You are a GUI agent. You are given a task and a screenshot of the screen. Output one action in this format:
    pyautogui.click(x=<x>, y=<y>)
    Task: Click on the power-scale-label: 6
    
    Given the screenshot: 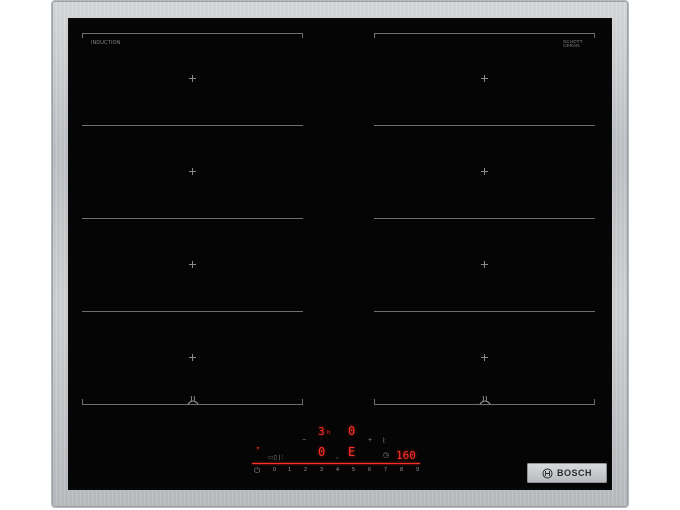 What is the action you would take?
    pyautogui.click(x=369, y=470)
    